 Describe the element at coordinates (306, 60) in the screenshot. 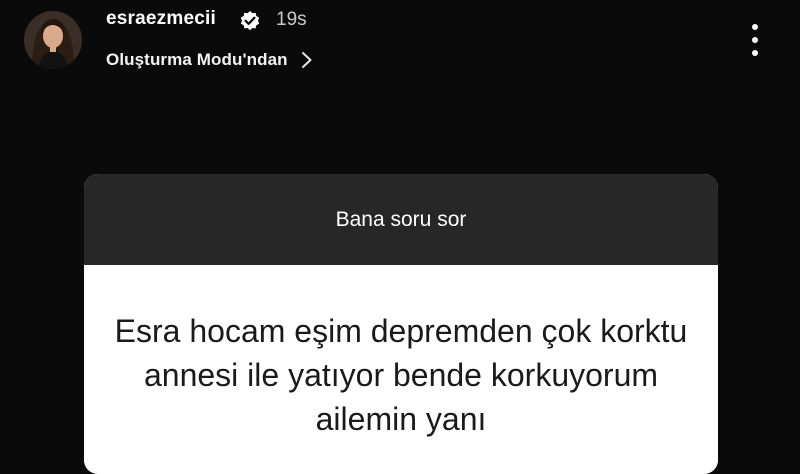

I see `chevron-right-icon` at that location.